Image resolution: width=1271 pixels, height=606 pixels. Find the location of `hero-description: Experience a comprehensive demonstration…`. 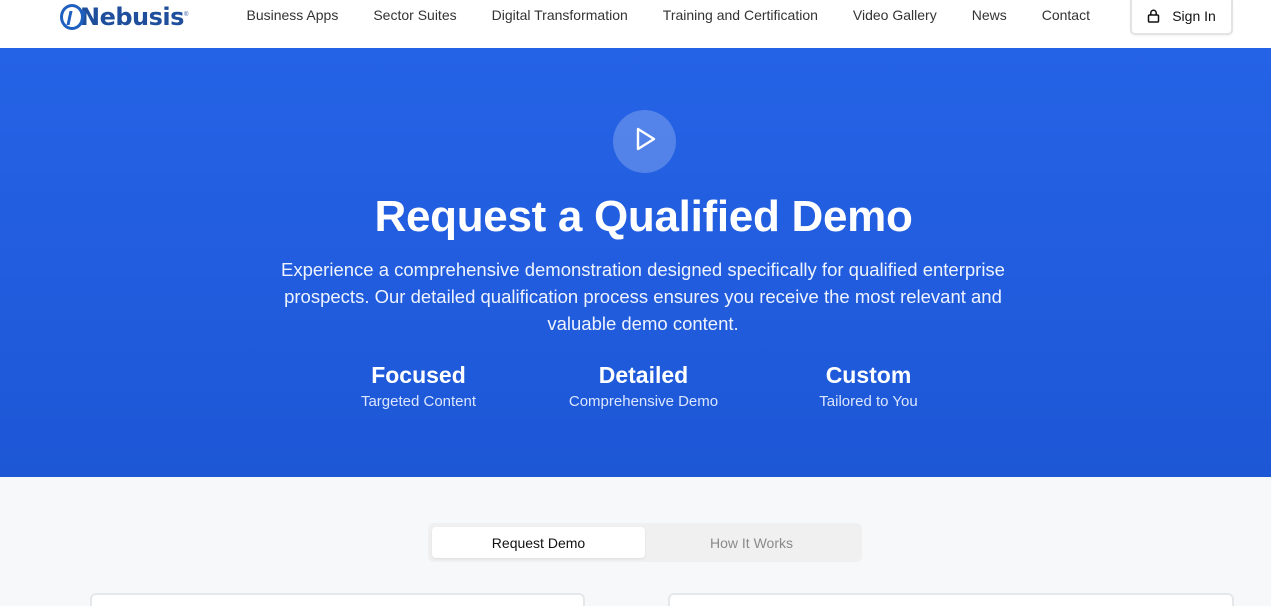

hero-description: Experience a comprehensive demonstration… is located at coordinates (643, 296).